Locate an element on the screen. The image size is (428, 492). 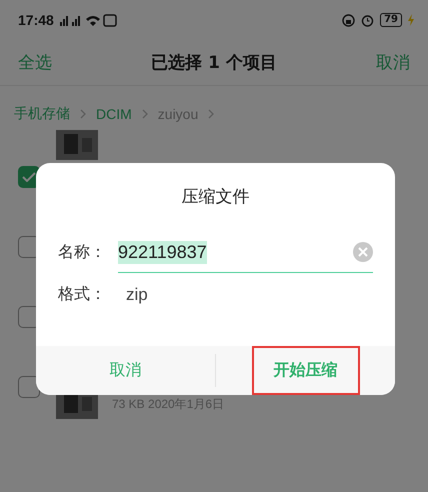
dialog-title: 压缩文件 is located at coordinates (215, 197).